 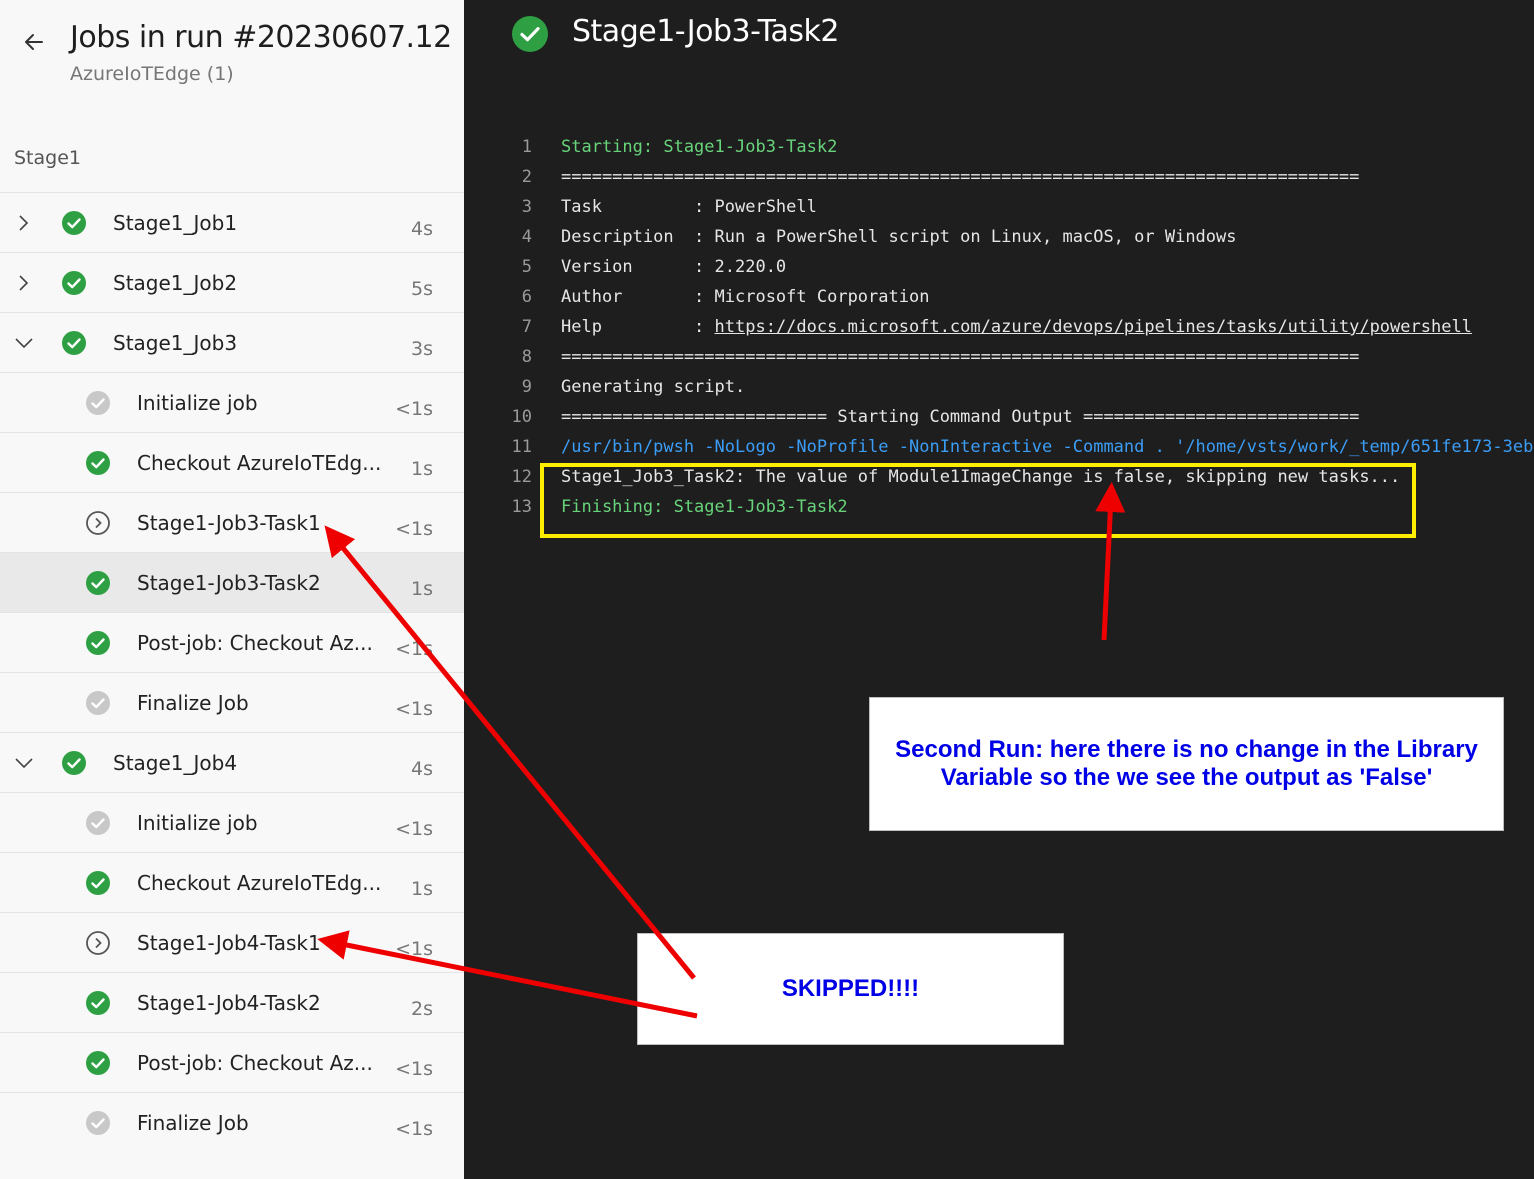 I want to click on page-title: Jobs in run #20230607.12, so click(x=261, y=37).